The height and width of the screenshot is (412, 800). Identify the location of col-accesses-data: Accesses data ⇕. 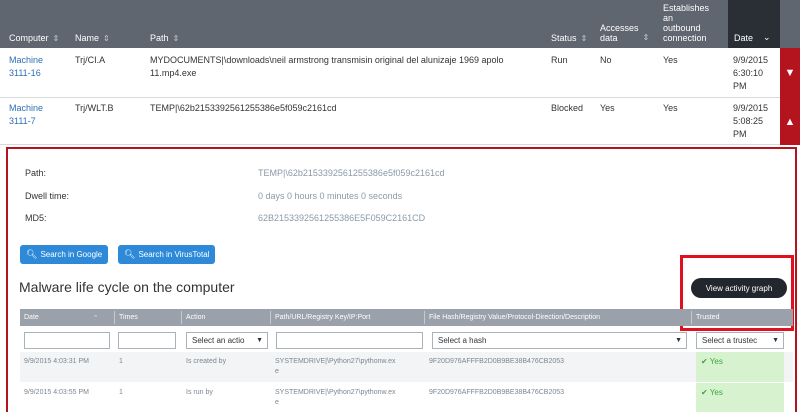
(624, 24).